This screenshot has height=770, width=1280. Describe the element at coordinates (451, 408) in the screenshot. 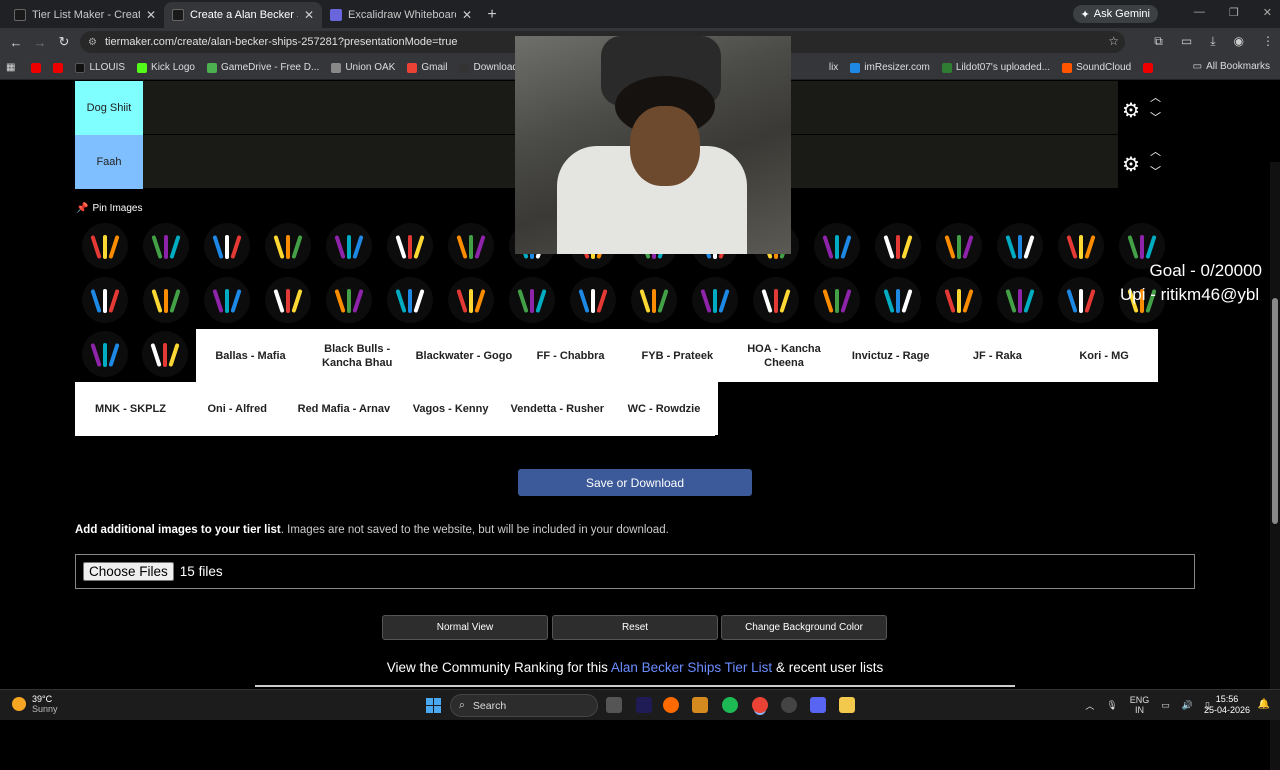

I see `tier-name-tile: Vagos - Kenny` at that location.